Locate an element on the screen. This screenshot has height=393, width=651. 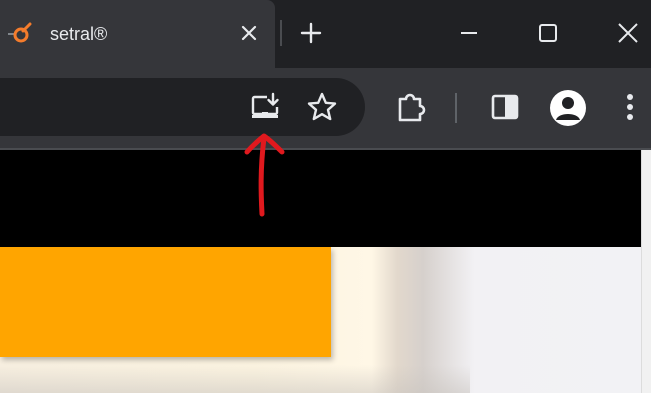
setral-logo-icon is located at coordinates (20, 32).